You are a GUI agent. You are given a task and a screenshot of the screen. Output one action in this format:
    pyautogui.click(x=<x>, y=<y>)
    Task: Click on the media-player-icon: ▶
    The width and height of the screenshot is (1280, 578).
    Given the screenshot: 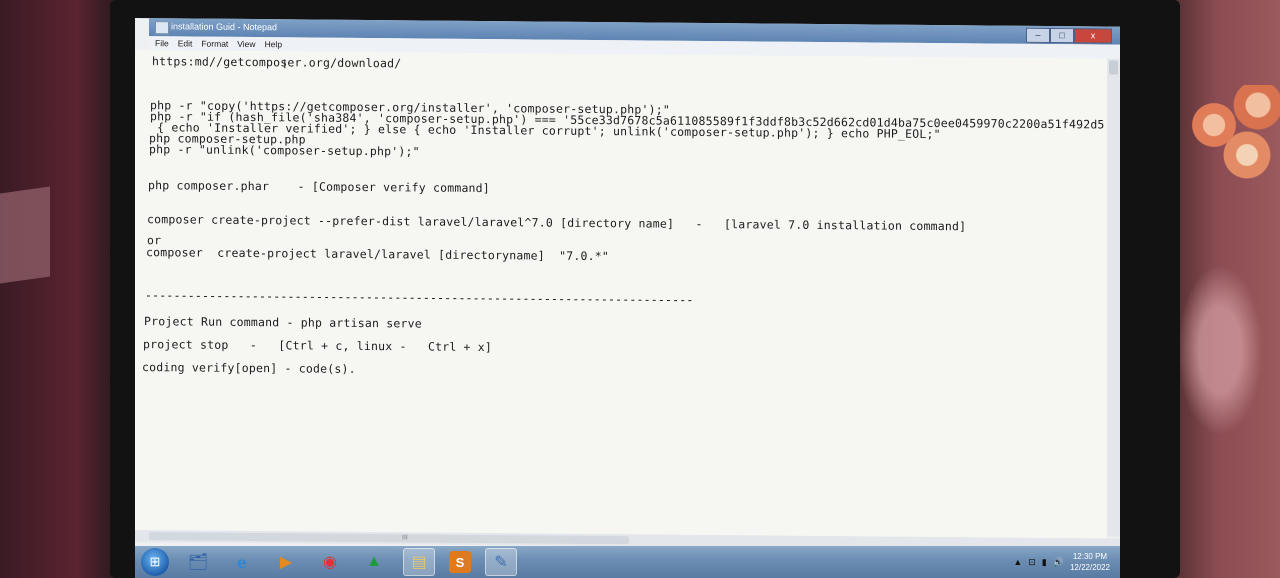 What is the action you would take?
    pyautogui.click(x=286, y=562)
    